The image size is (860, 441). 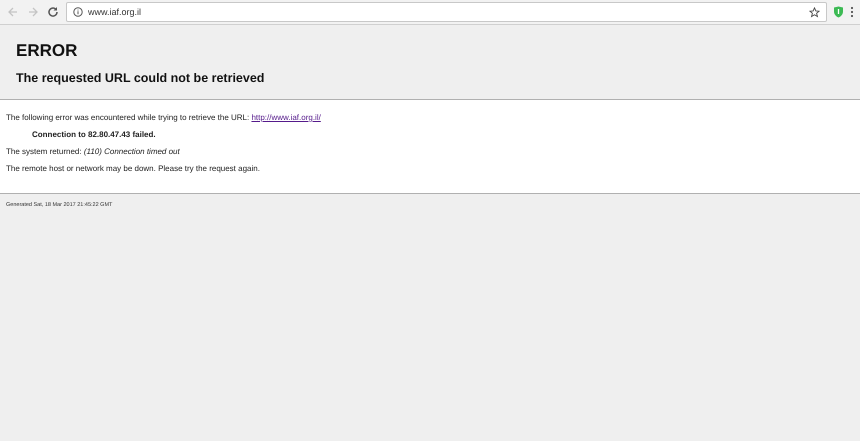 I want to click on error-description: The following error was encountered while trying to retrieve the URL: http://www.iaf.org.il/, so click(x=164, y=117).